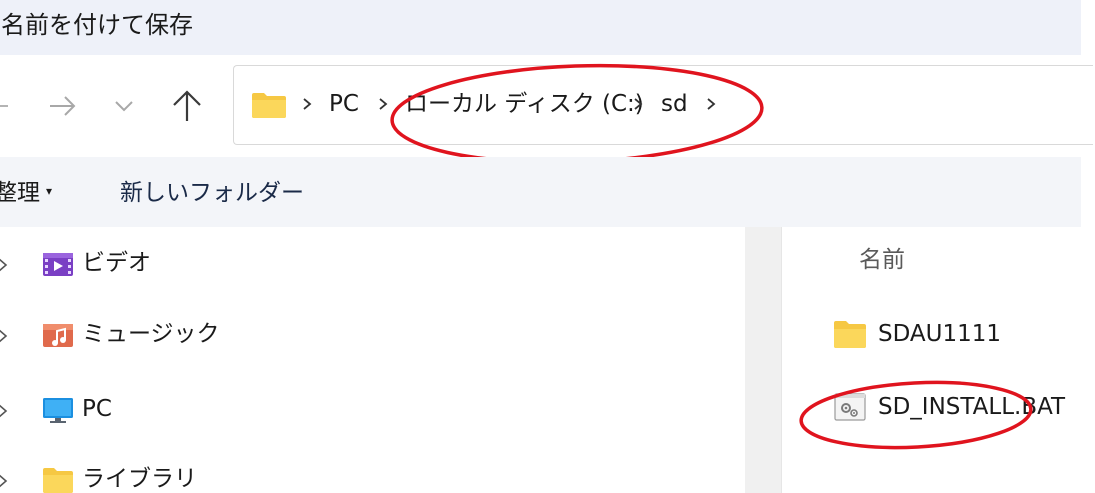 The image size is (1095, 493). Describe the element at coordinates (674, 104) in the screenshot. I see `breadcrumb-sd: sd` at that location.